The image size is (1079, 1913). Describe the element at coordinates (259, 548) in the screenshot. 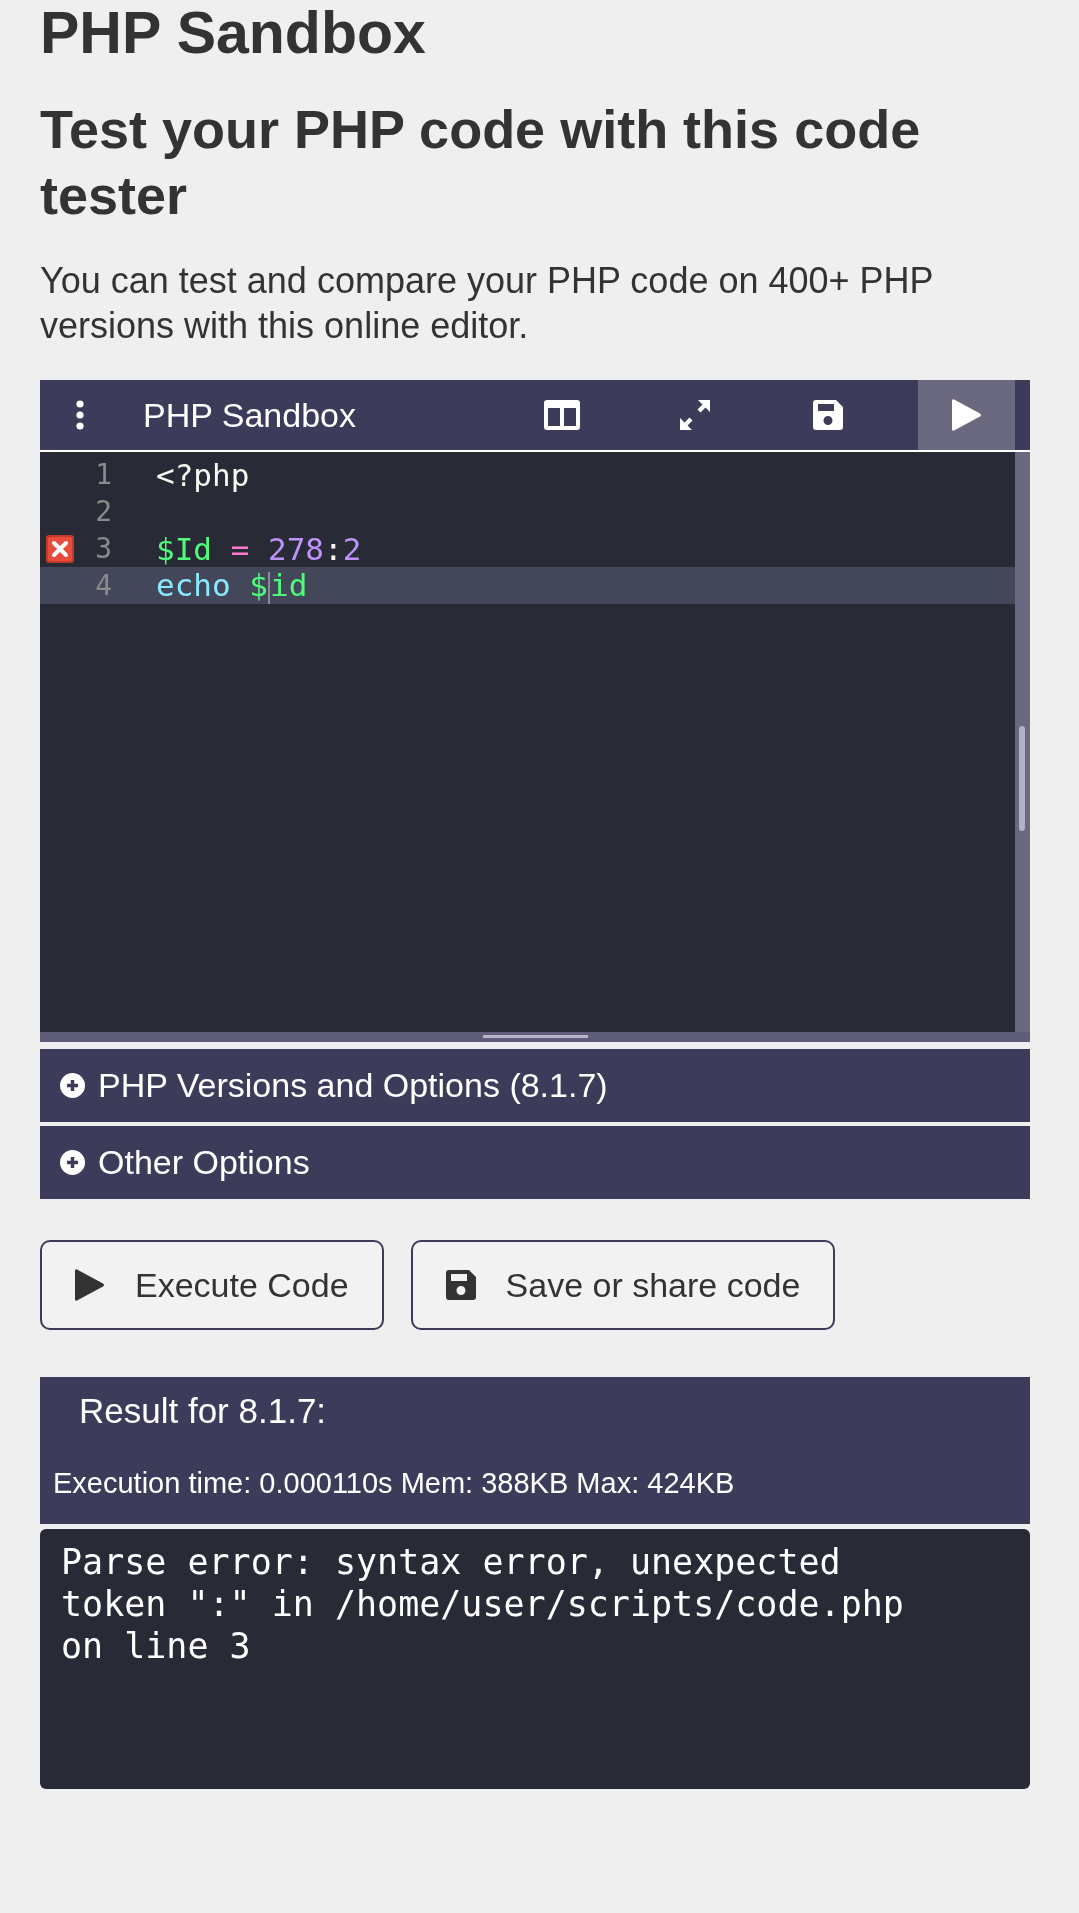

I see `code-line: $Id = 278:2` at that location.